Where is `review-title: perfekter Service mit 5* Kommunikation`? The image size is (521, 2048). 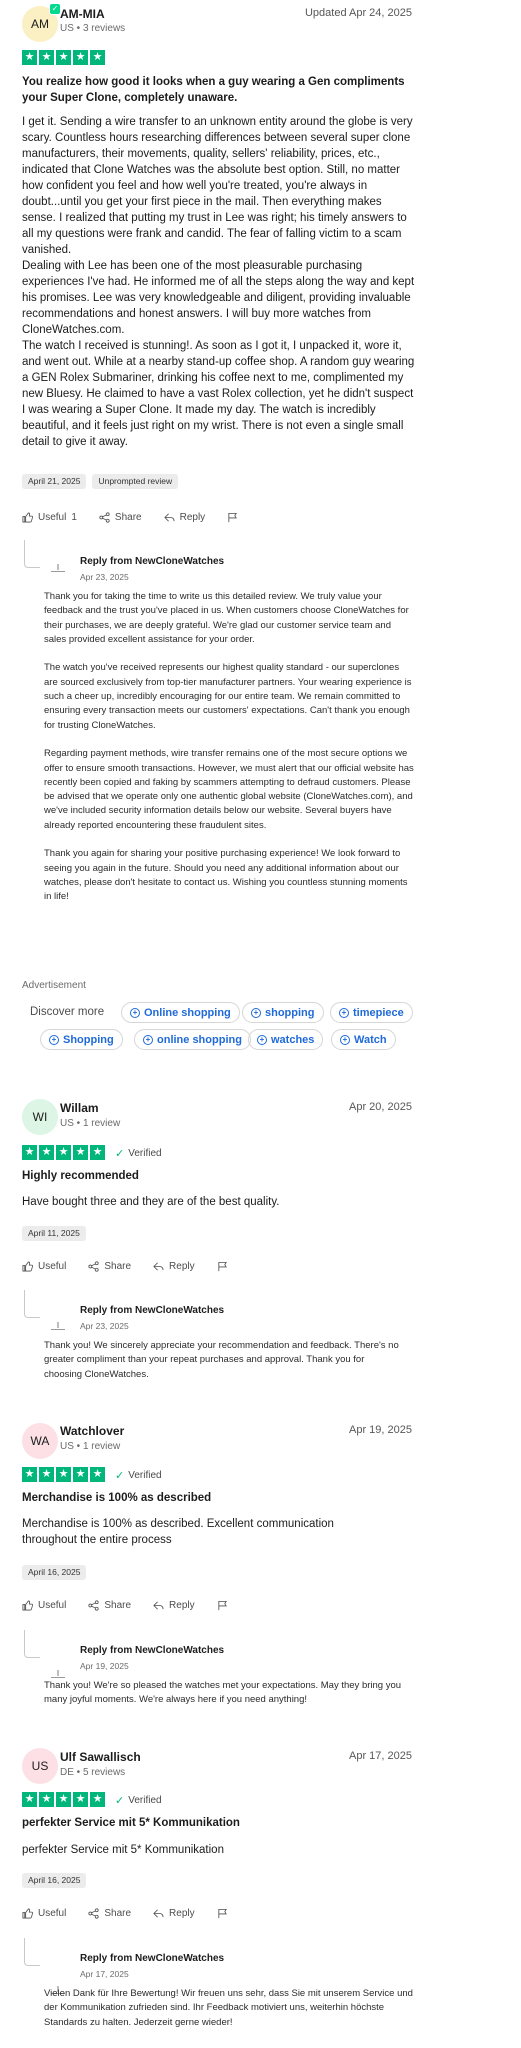
review-title: perfekter Service mit 5* Kommunikation is located at coordinates (131, 1823).